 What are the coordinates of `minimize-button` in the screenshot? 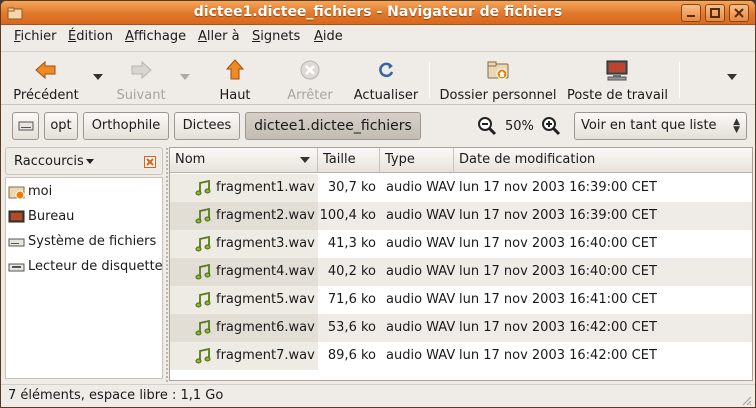 It's located at (691, 13).